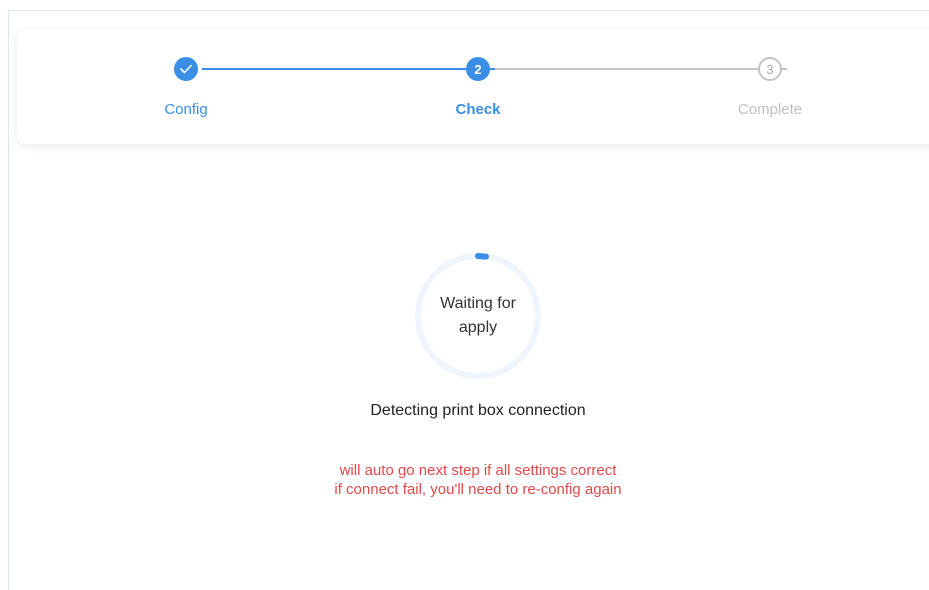  I want to click on step-1-label: Config, so click(186, 109).